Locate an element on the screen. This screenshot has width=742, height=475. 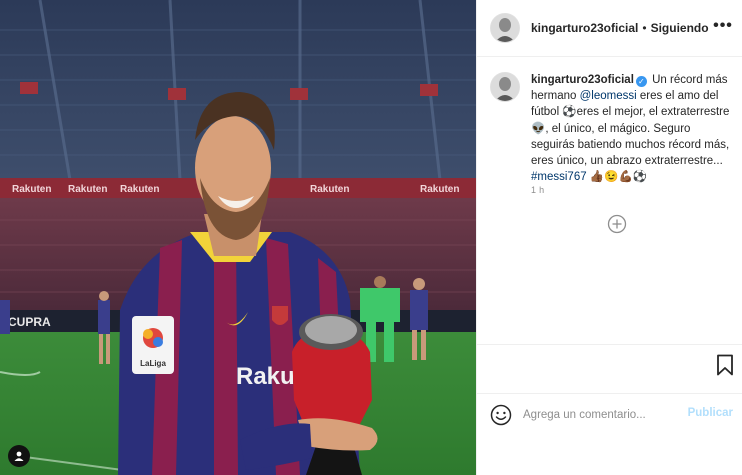
post-header: kingarturo23oficial • Siguiendo ••• is located at coordinates (609, 28).